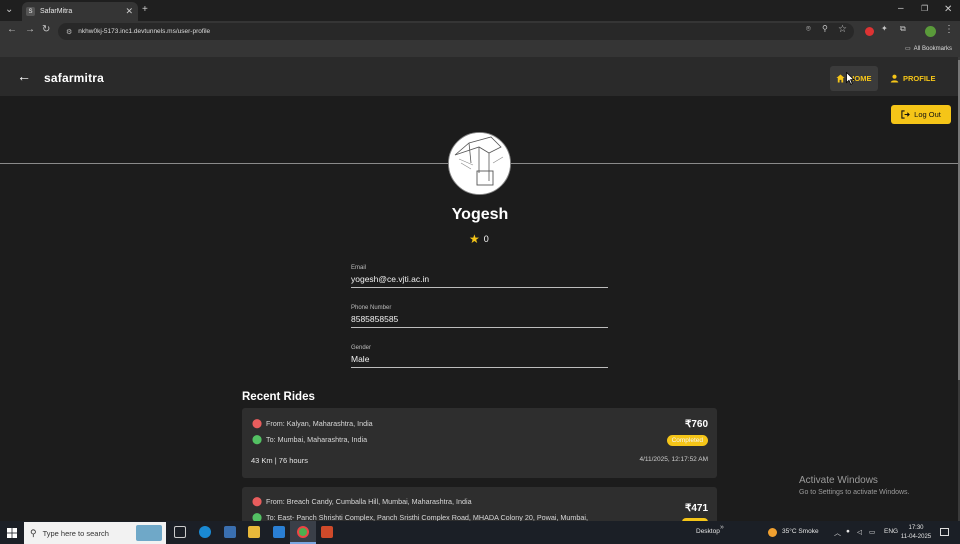 The height and width of the screenshot is (544, 960). Describe the element at coordinates (479, 316) in the screenshot. I see `phone-field: Phone Number 8585858585` at that location.